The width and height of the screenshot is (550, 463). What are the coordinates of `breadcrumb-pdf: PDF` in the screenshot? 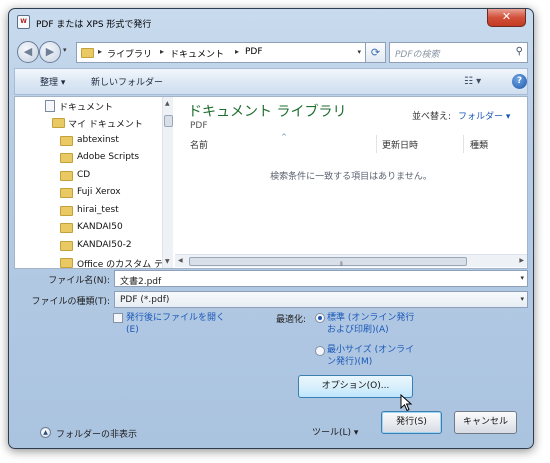 It's located at (254, 52).